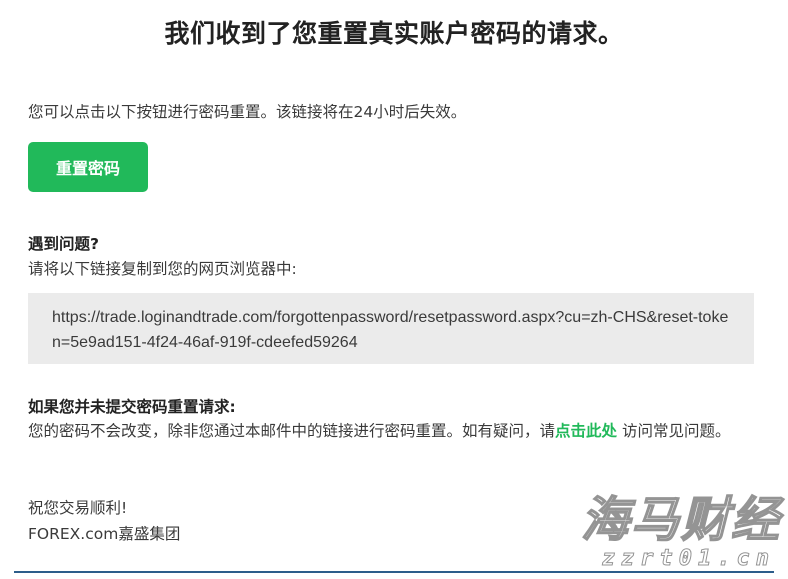  I want to click on trouble-text: 请将以下链接复制到您的网页浏览器中:, so click(162, 269).